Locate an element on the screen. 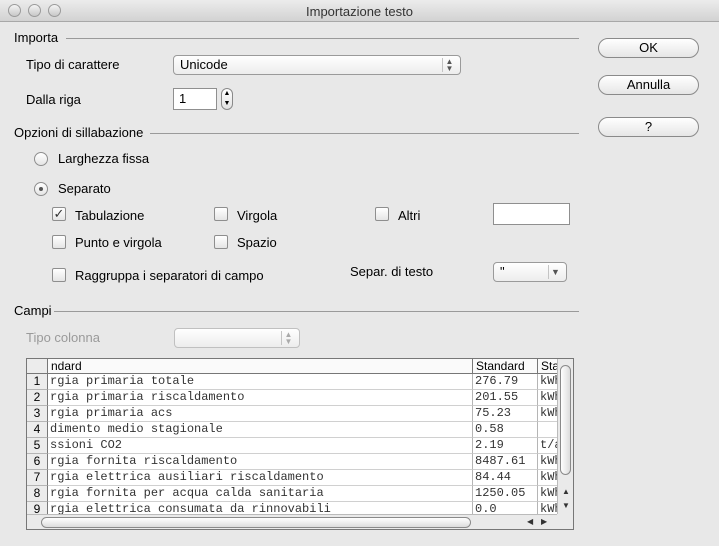  table-cell: rgia fornita riscaldamento is located at coordinates (260, 462).